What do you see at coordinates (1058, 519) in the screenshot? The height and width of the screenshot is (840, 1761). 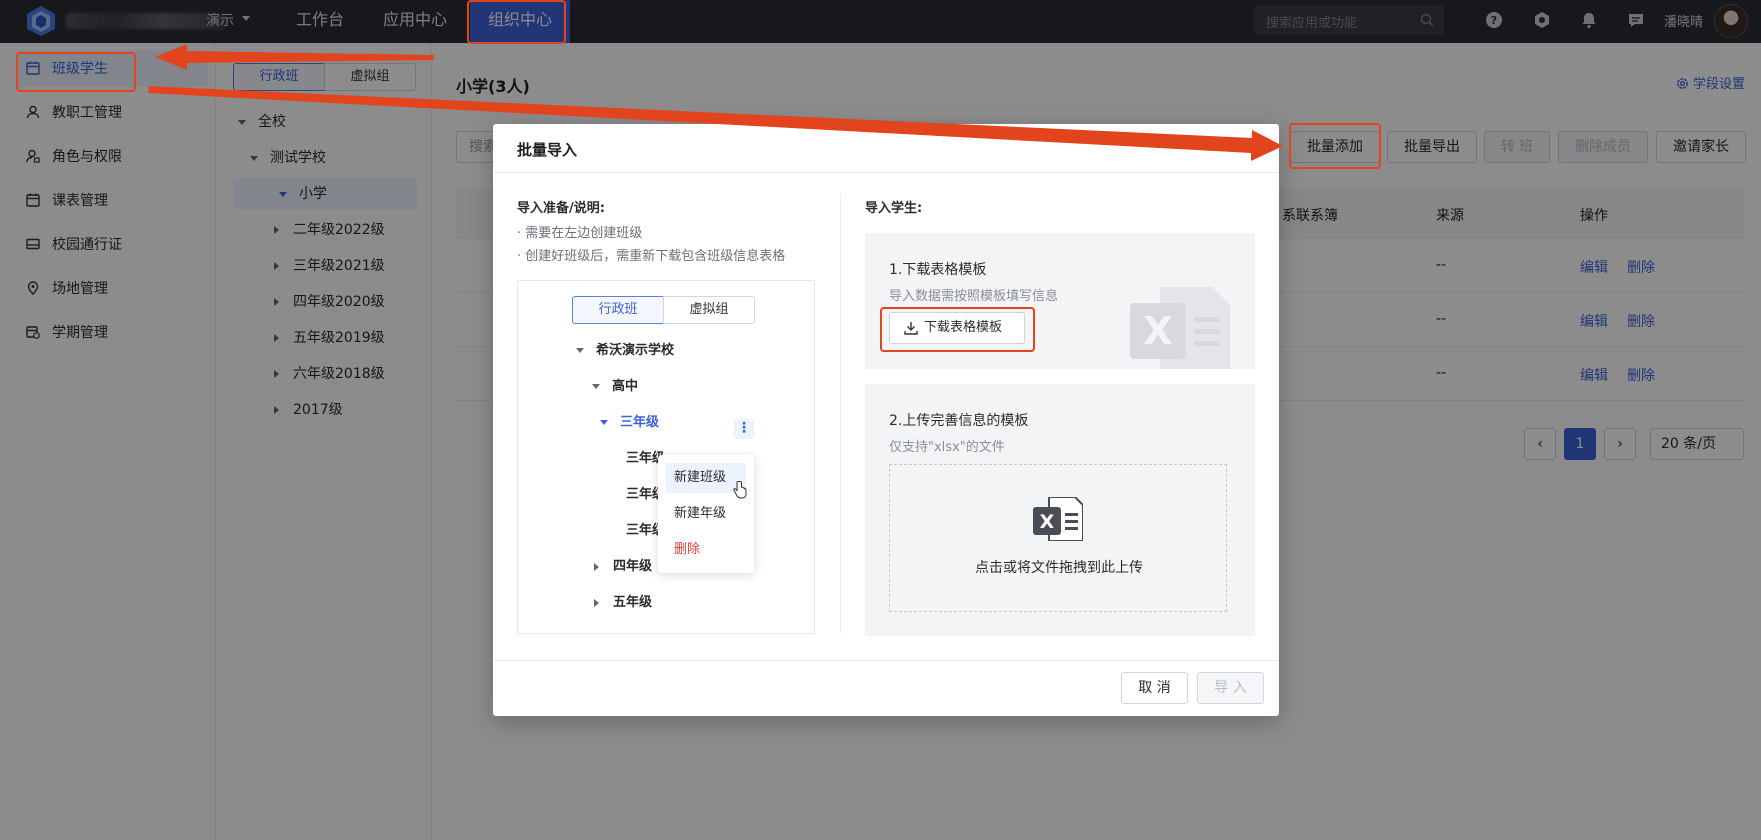 I see `excel-file-icon: X` at bounding box center [1058, 519].